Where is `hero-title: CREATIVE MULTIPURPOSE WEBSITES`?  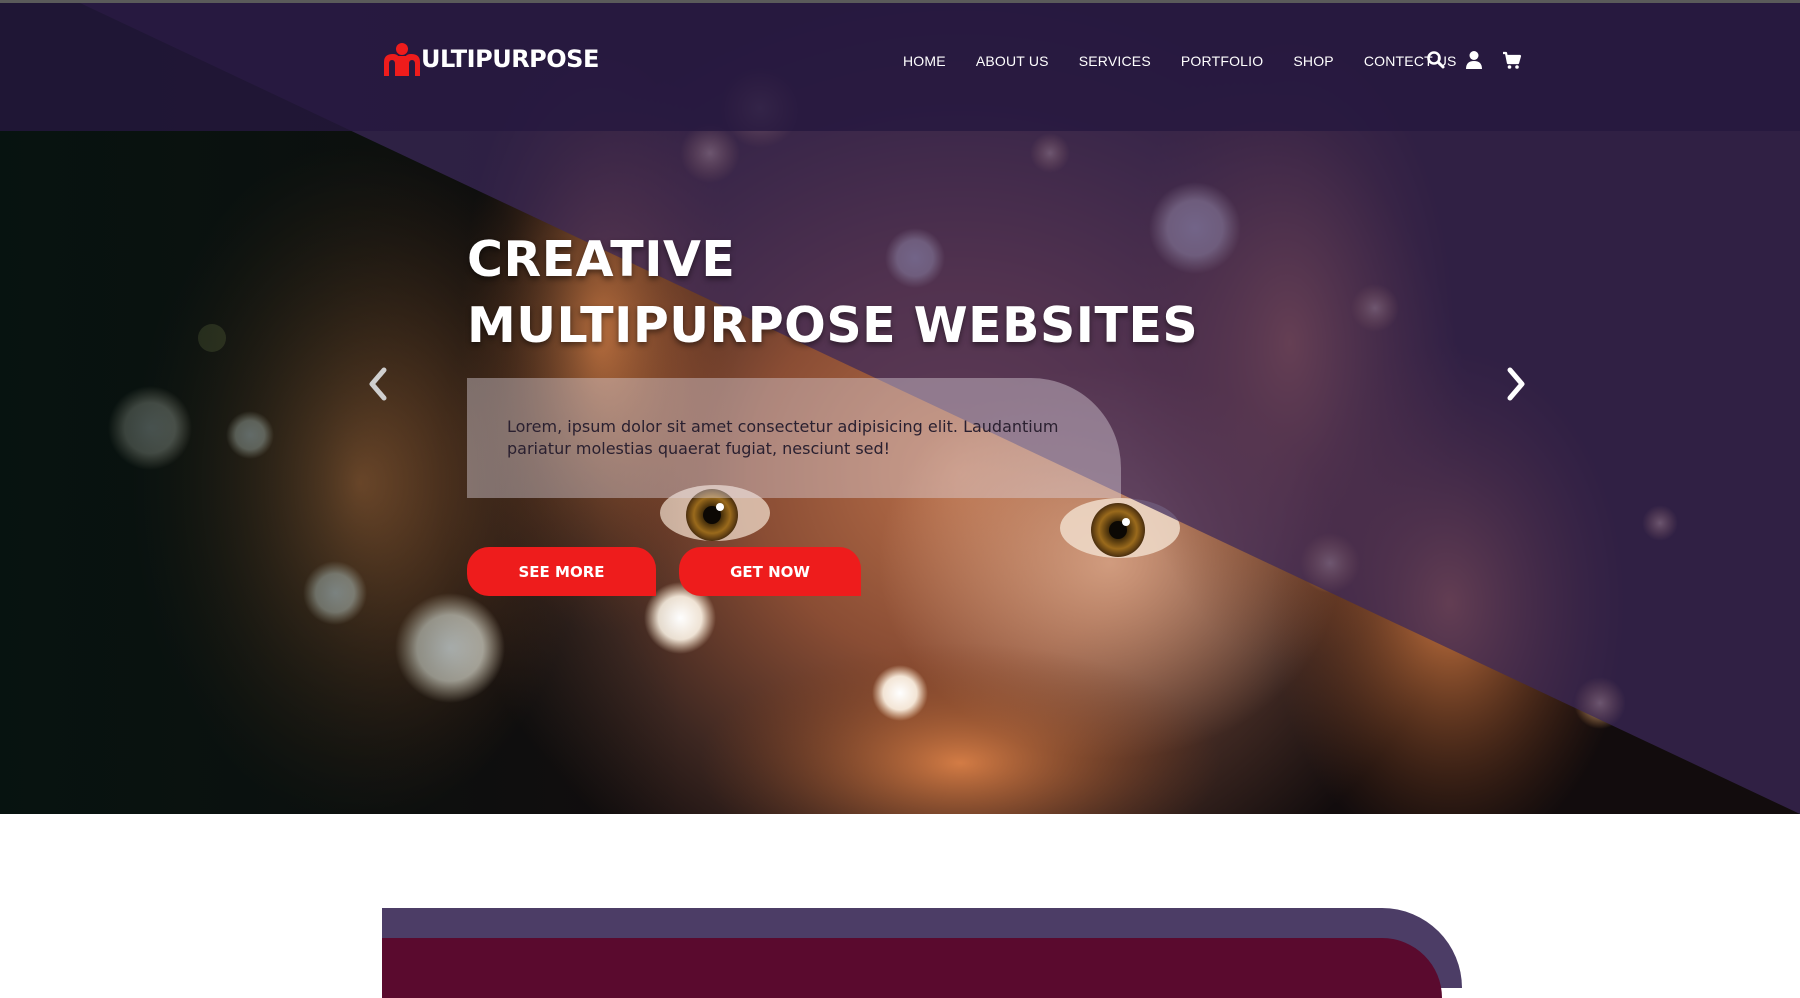 hero-title: CREATIVE MULTIPURPOSE WEBSITES is located at coordinates (832, 293).